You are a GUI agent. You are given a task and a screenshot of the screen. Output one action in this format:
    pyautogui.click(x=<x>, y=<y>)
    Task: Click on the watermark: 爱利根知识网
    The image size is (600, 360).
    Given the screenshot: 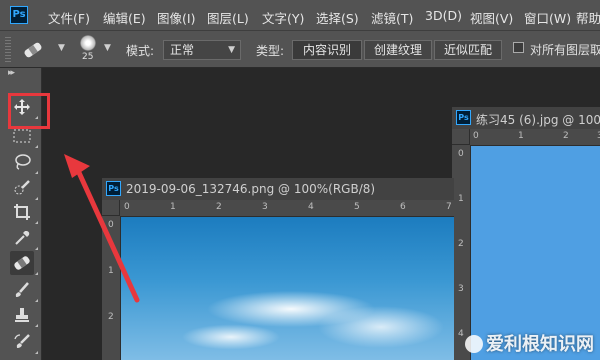 What is the action you would take?
    pyautogui.click(x=529, y=343)
    